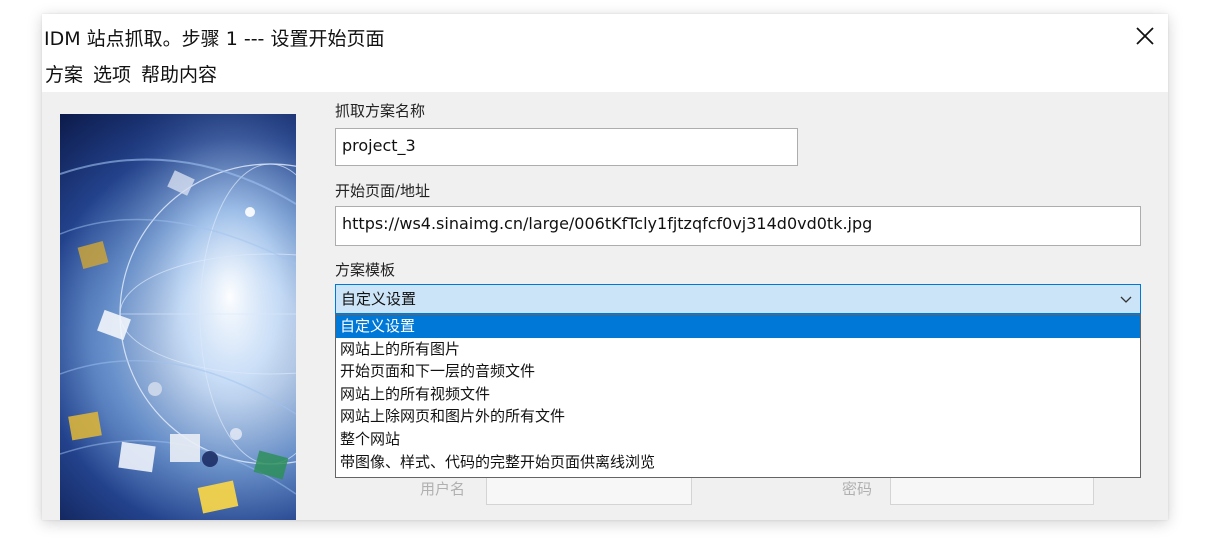 The height and width of the screenshot is (544, 1216). What do you see at coordinates (113, 75) in the screenshot?
I see `menu-item-options: 选项` at bounding box center [113, 75].